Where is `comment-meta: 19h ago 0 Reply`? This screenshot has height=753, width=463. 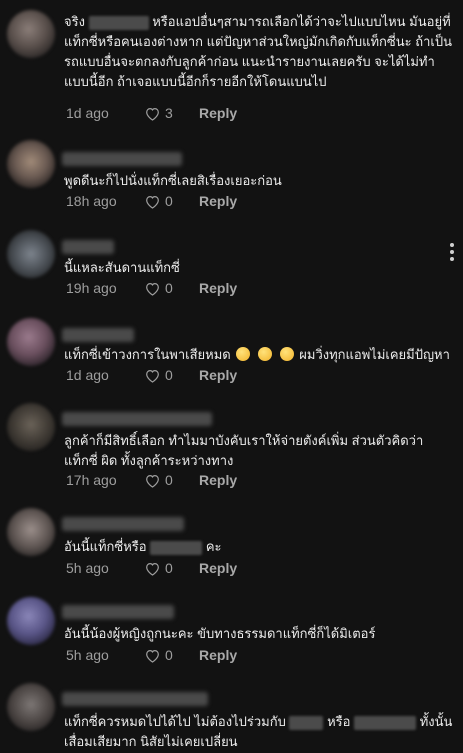 comment-meta: 19h ago 0 Reply is located at coordinates (151, 288).